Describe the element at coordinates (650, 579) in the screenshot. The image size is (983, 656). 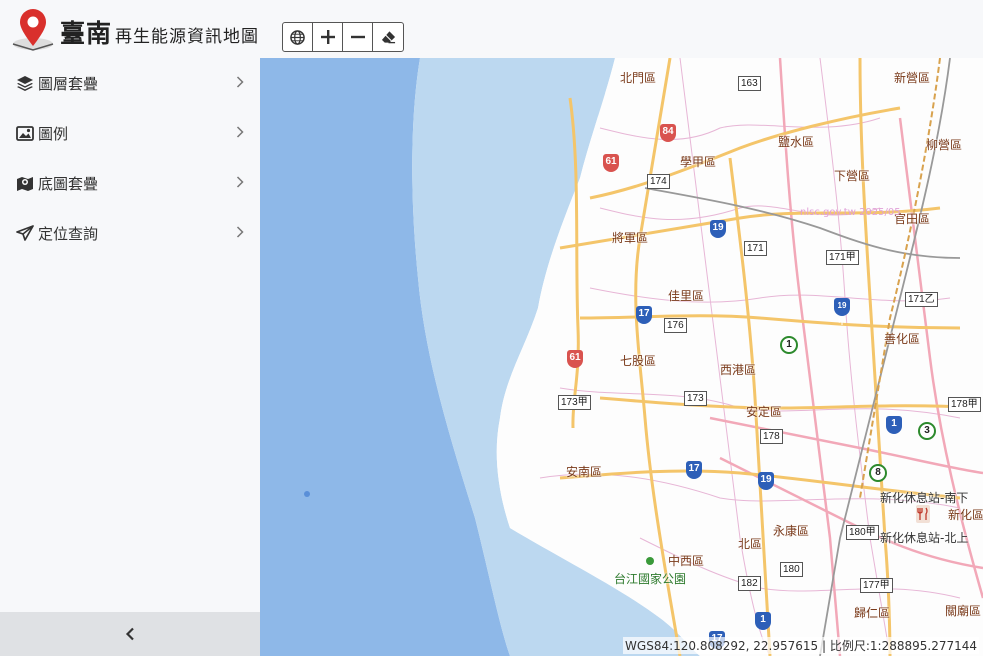
I see `place-label: 台江國家公園` at that location.